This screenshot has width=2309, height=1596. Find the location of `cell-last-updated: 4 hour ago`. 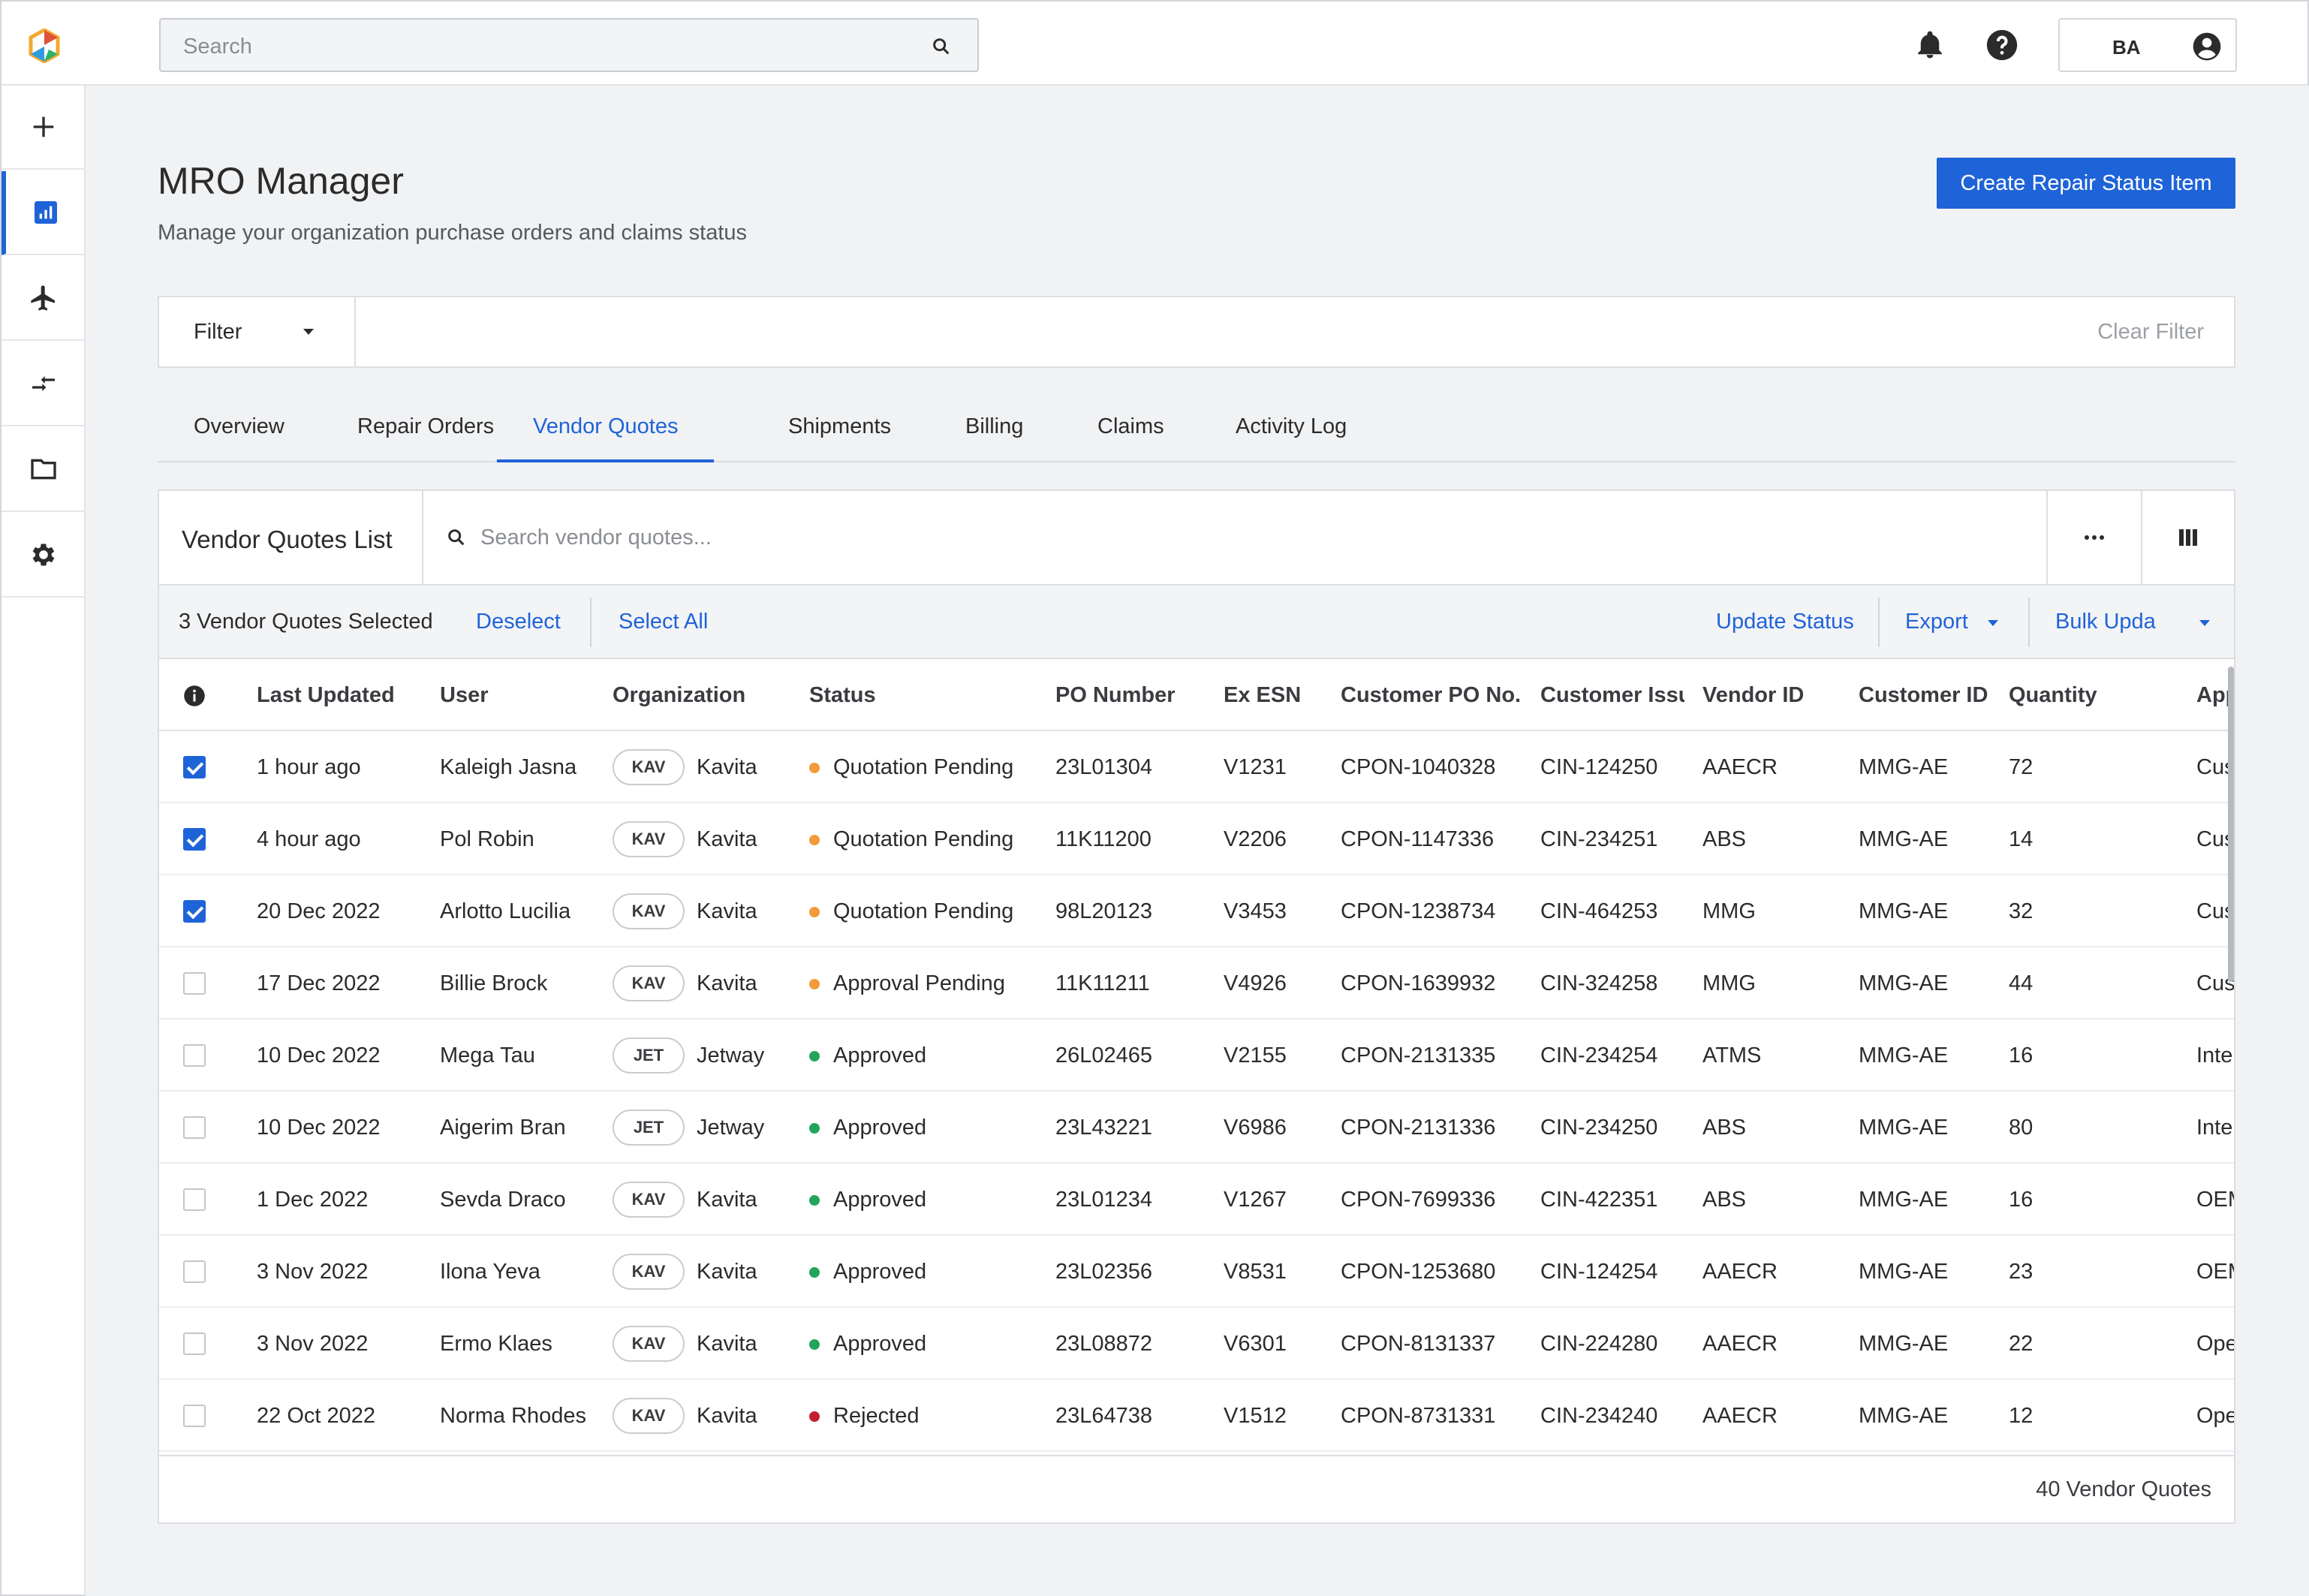

cell-last-updated: 4 hour ago is located at coordinates (309, 839).